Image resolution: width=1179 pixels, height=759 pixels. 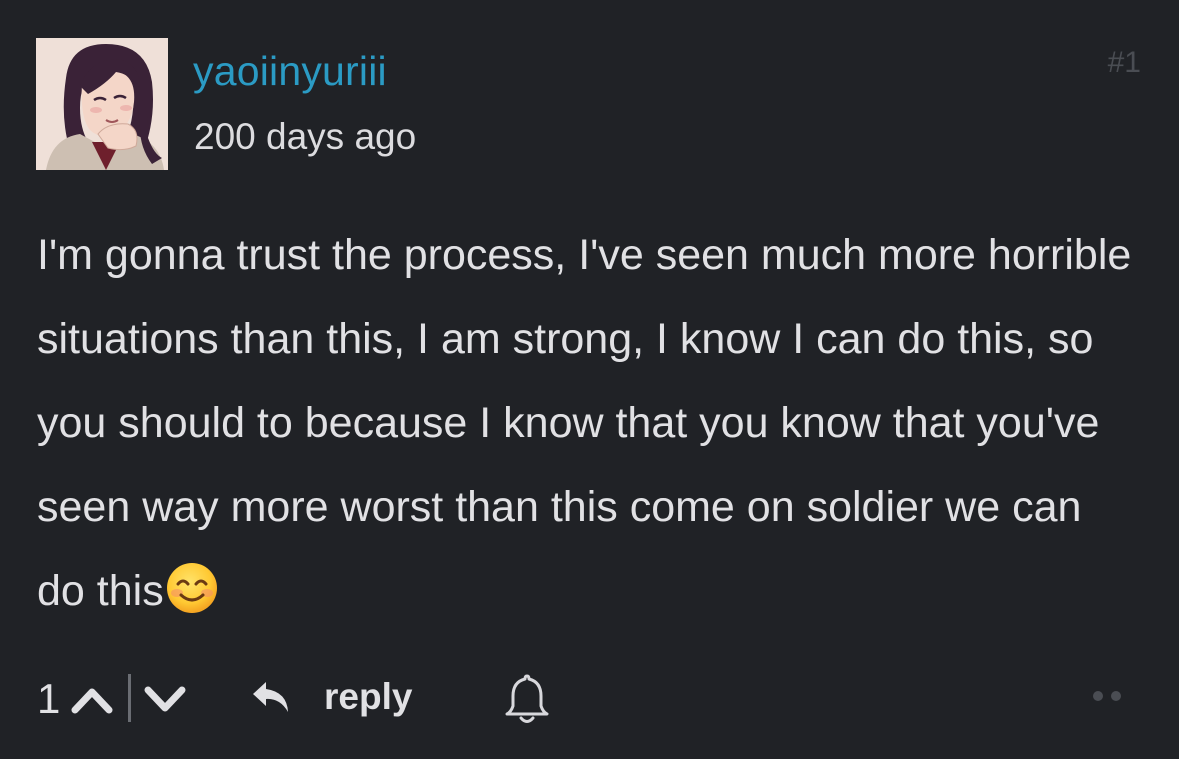 I want to click on avatar-image, so click(x=102, y=104).